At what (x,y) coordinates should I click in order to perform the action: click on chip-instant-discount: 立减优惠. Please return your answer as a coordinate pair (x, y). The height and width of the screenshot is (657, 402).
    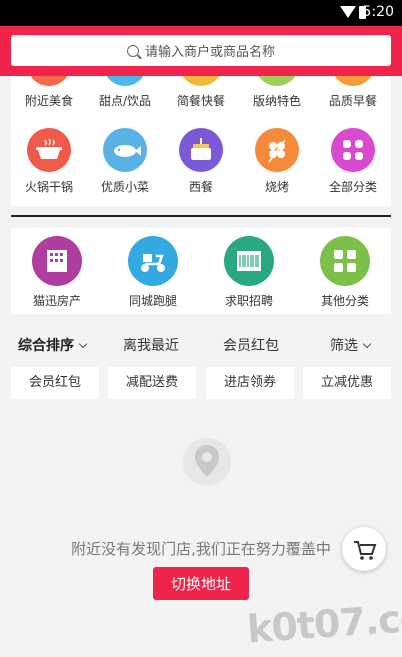
    Looking at the image, I should click on (347, 383).